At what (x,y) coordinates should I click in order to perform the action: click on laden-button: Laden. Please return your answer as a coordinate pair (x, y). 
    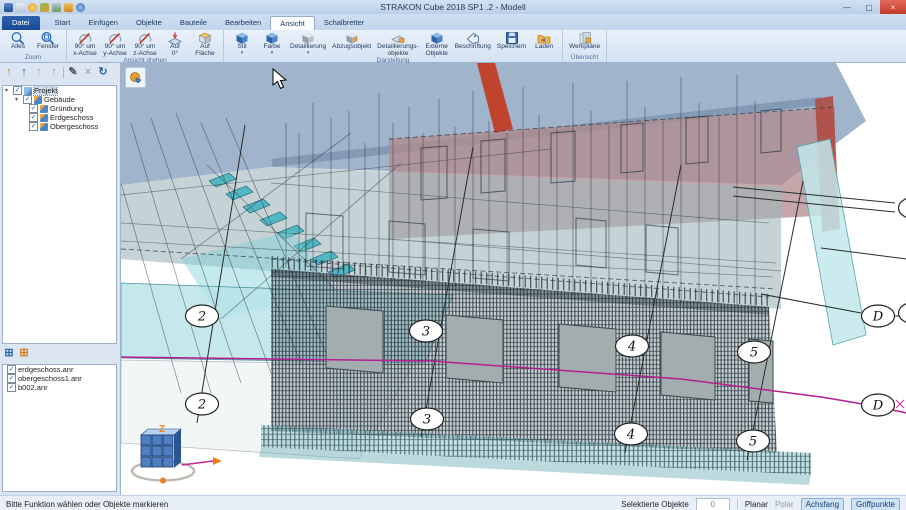
    Looking at the image, I should click on (544, 41).